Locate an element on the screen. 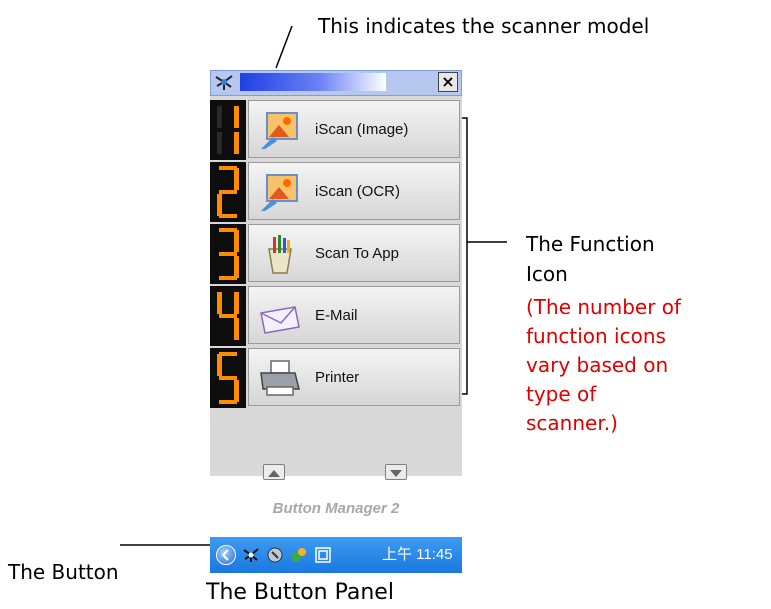  function-icon-annotation-line1: The Function is located at coordinates (590, 244).